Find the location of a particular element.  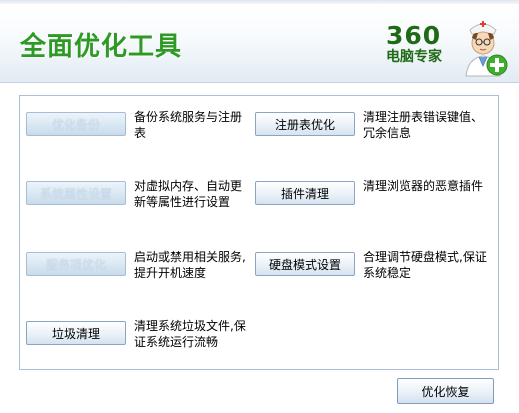

disk-mode-button: 硬盘模式设置 is located at coordinates (305, 264).